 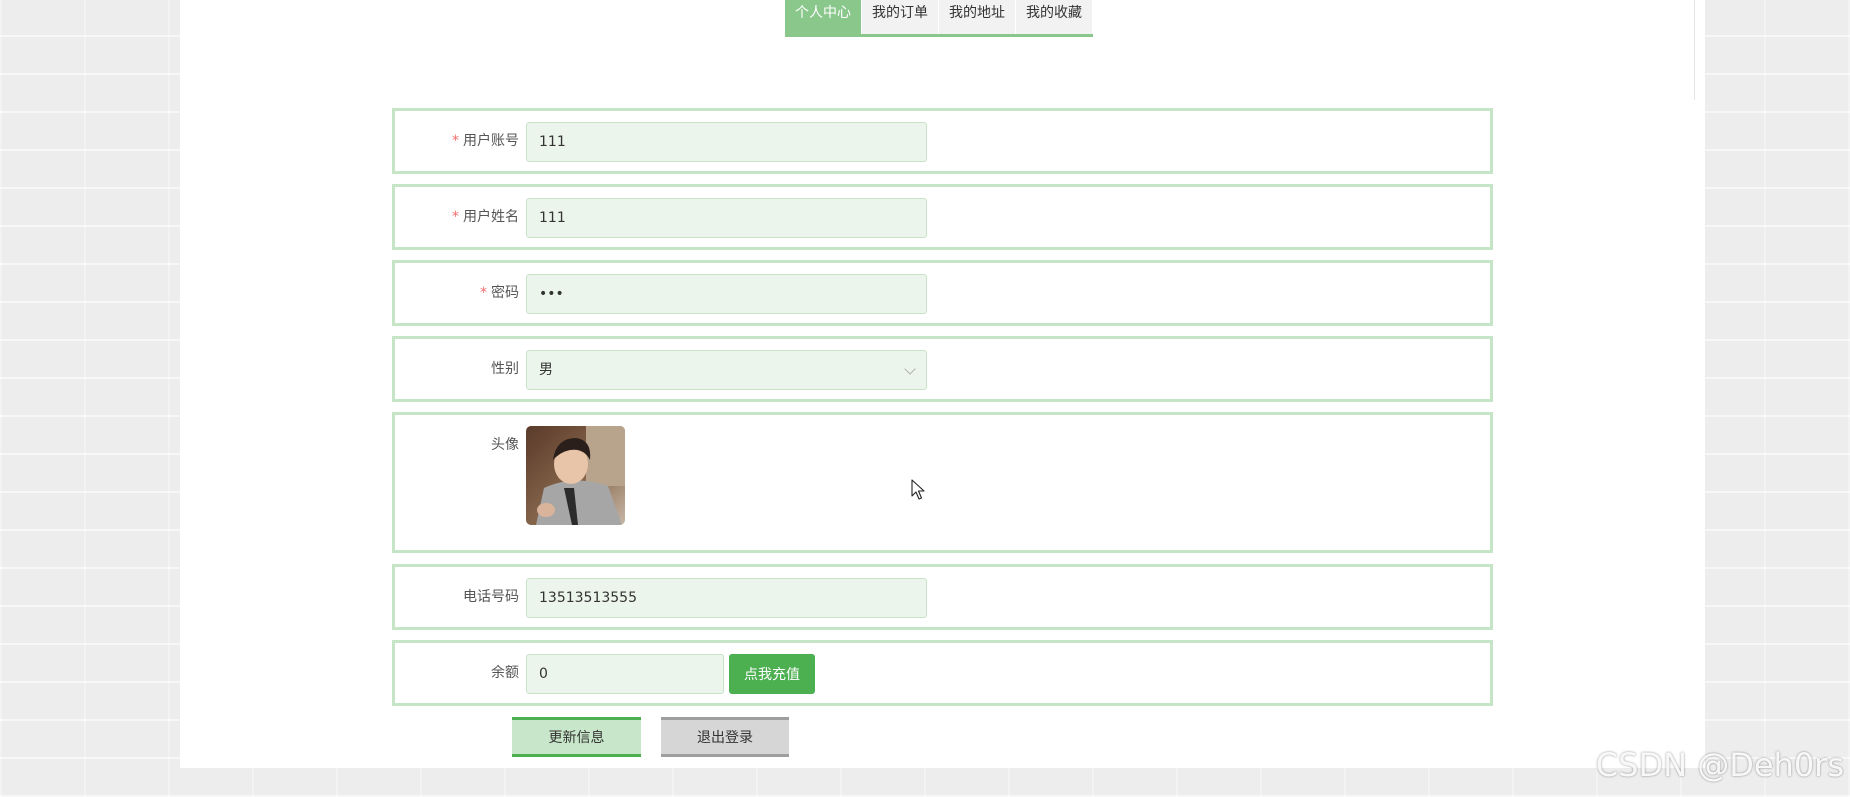 What do you see at coordinates (726, 294) in the screenshot?
I see `password-input` at bounding box center [726, 294].